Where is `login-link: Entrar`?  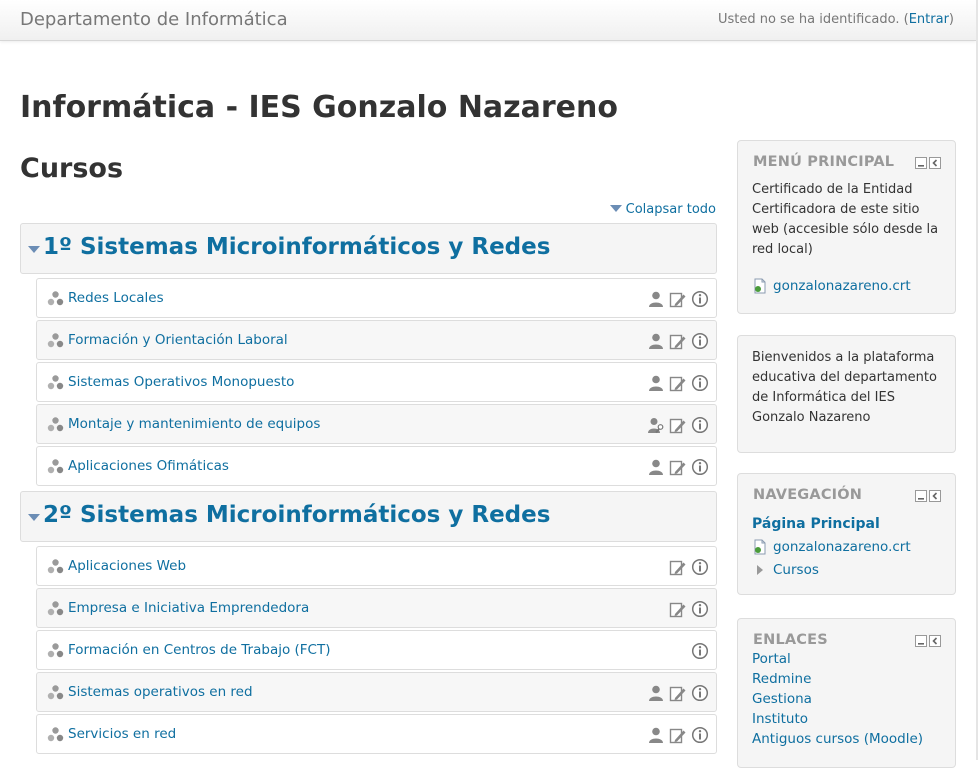 login-link: Entrar is located at coordinates (929, 19).